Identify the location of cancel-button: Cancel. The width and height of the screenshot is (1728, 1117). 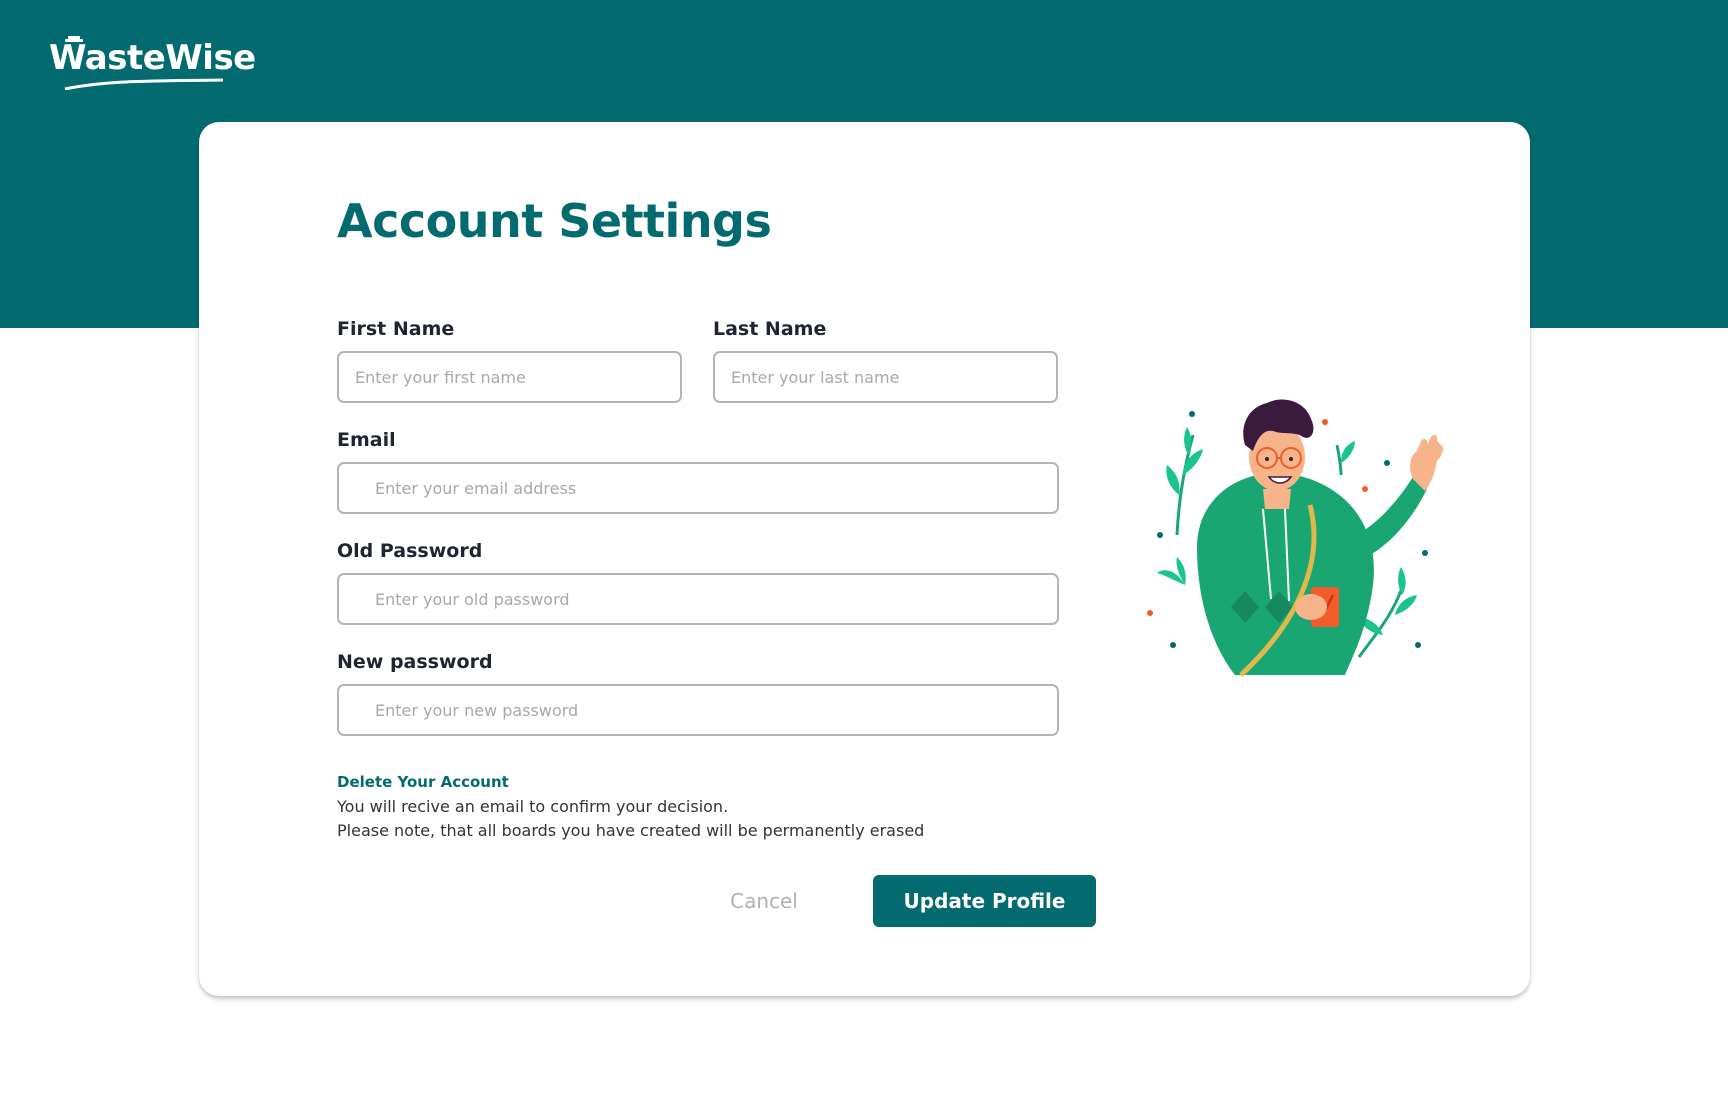
(764, 901).